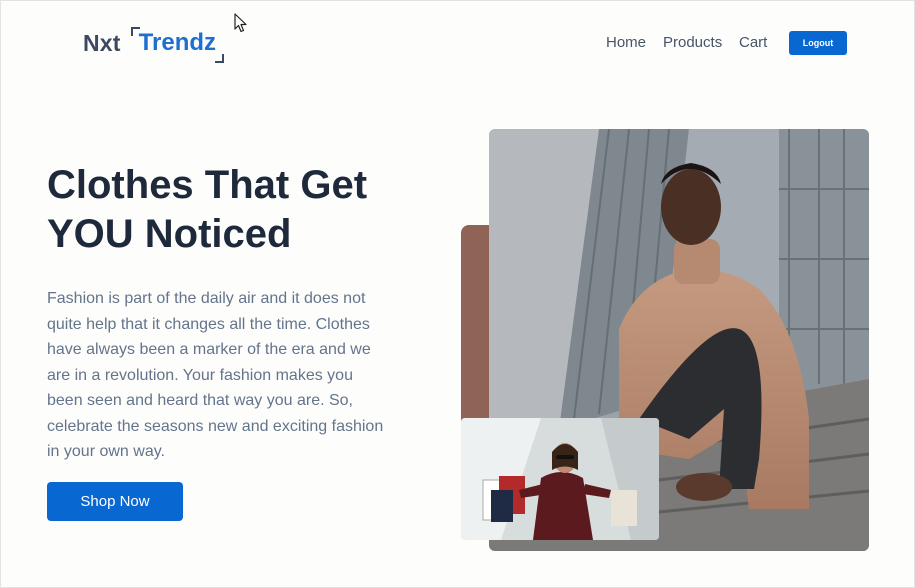 The height and width of the screenshot is (588, 915). Describe the element at coordinates (692, 42) in the screenshot. I see `nav-link-products: Products` at that location.